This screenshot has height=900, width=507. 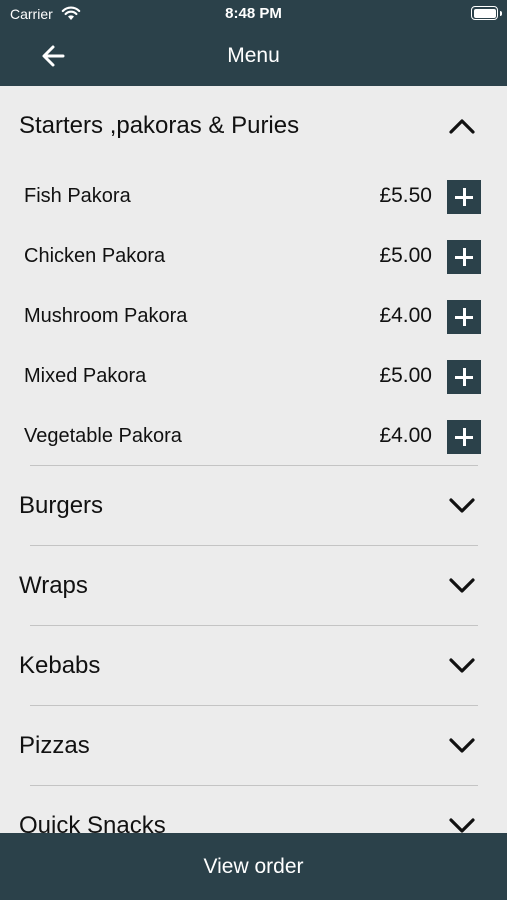 I want to click on section-title: Wraps, so click(x=53, y=585).